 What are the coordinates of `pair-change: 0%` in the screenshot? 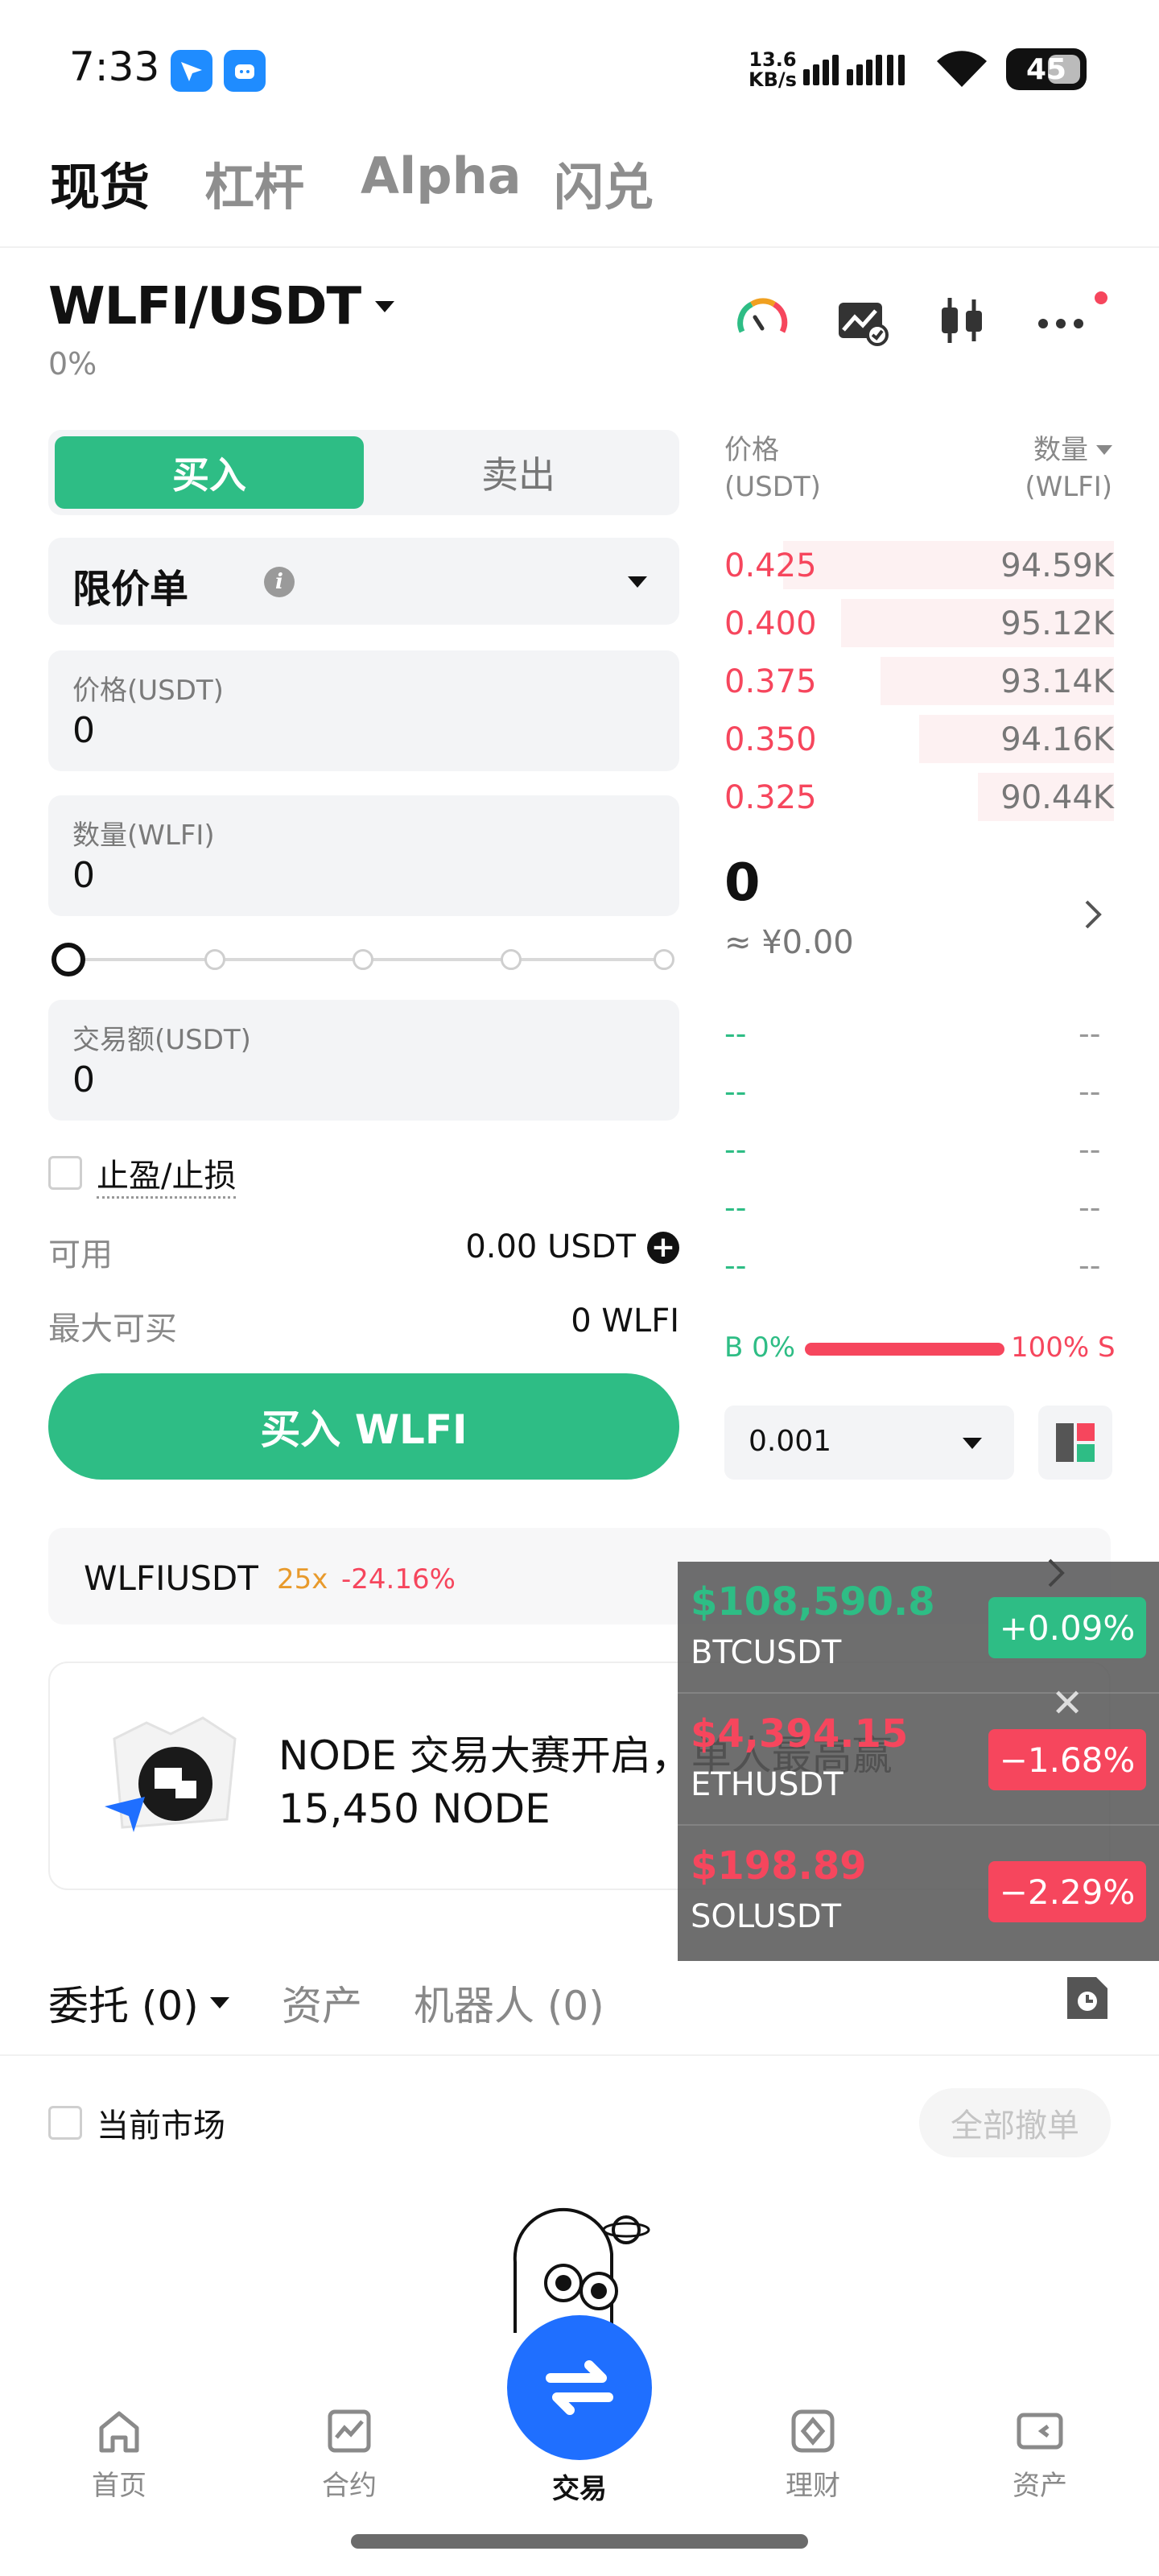 It's located at (72, 364).